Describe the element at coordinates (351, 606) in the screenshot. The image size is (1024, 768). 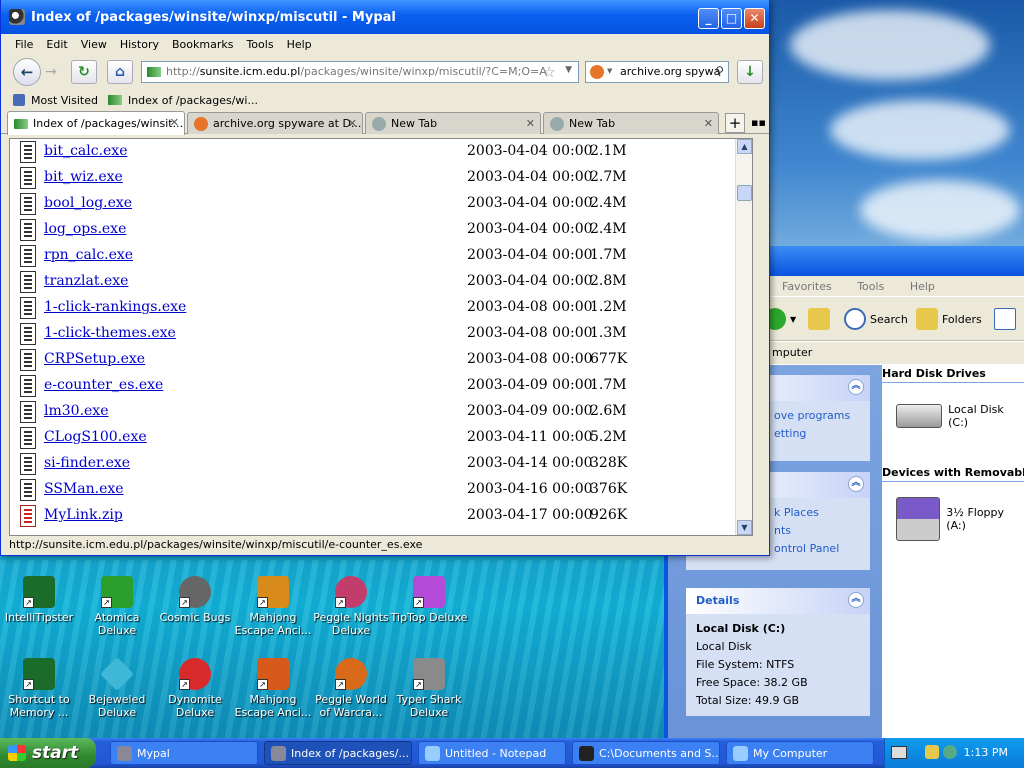
I see `desktop-icon-peggle-nights: ↗ Peggle Nights Deluxe` at that location.